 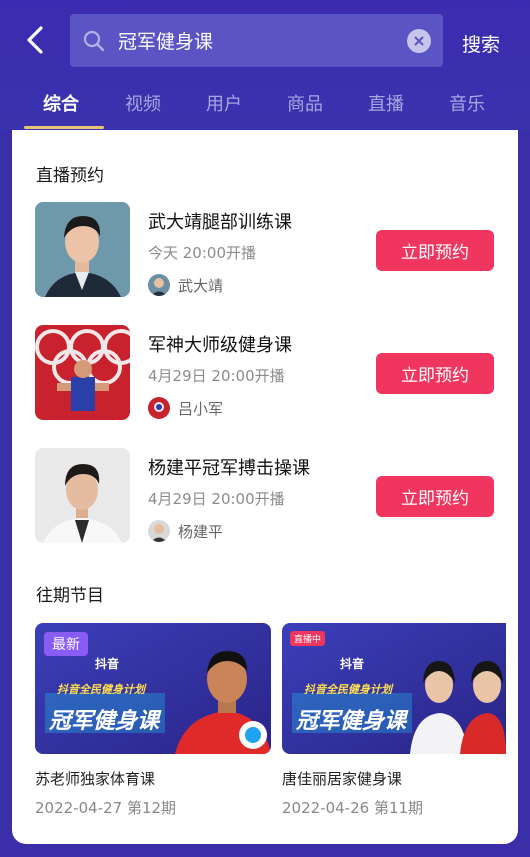 I want to click on past-episode-cover: 最新 抖音 抖音全民健身计划 冠军健身课, so click(x=153, y=688).